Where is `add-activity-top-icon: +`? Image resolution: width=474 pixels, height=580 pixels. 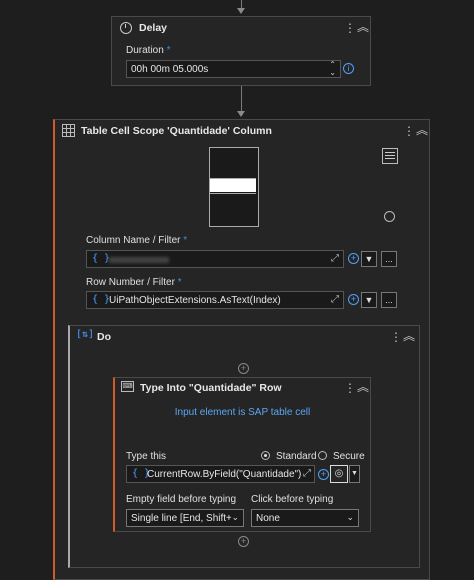
add-activity-top-icon: + is located at coordinates (243, 368).